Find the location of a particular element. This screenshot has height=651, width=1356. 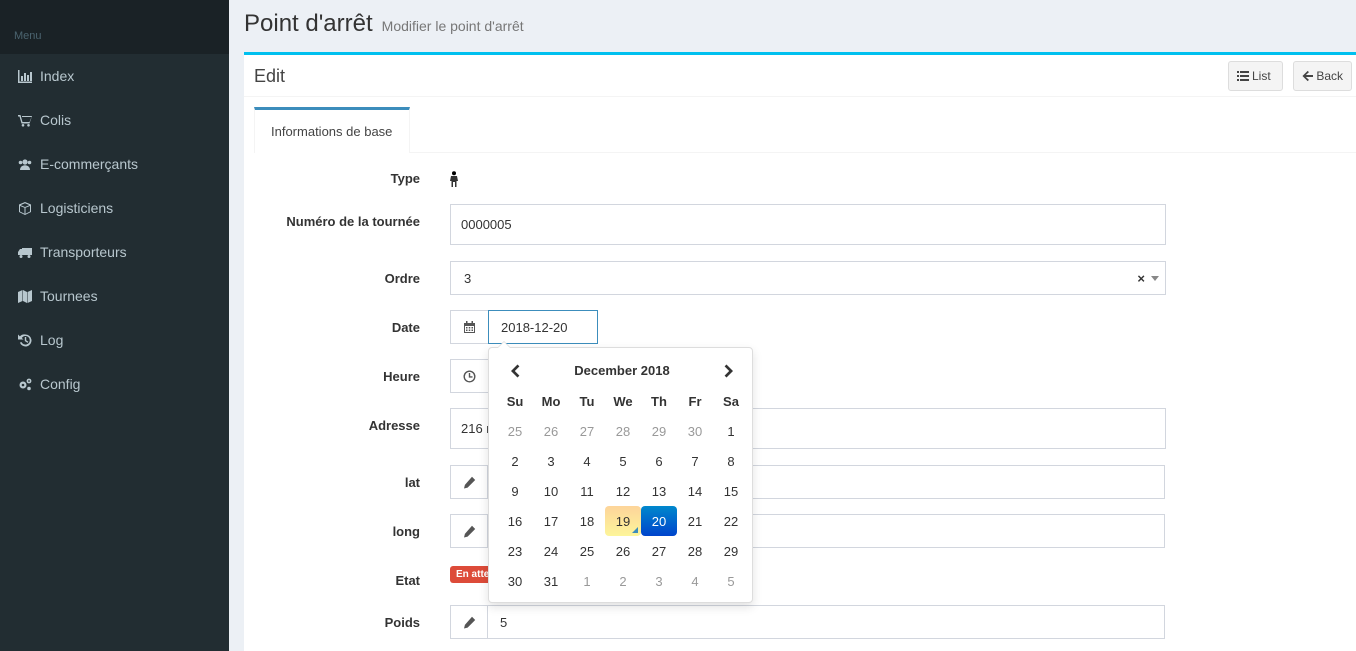

sidebar-item-colis: Colis is located at coordinates (114, 120).